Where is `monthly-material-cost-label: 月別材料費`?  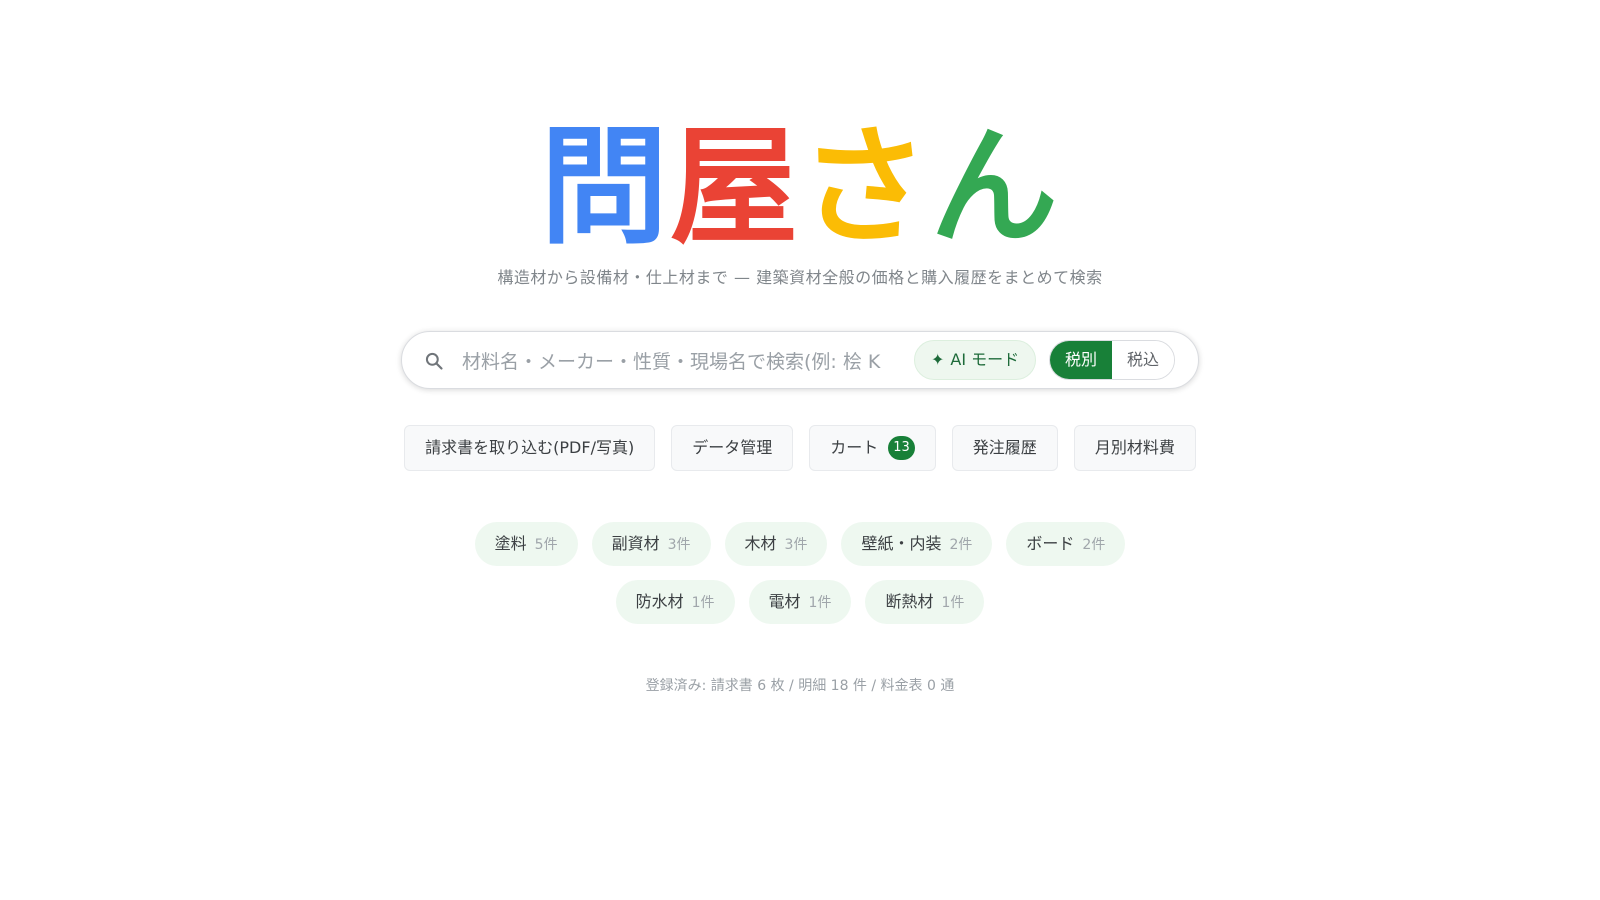
monthly-material-cost-label: 月別材料費 is located at coordinates (1134, 447).